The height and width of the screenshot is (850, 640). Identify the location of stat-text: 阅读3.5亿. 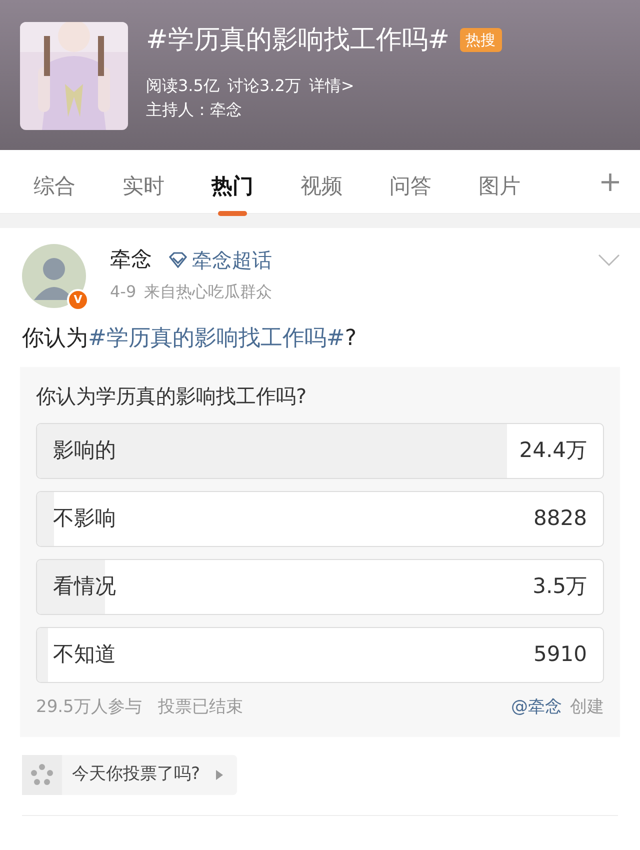
(183, 86).